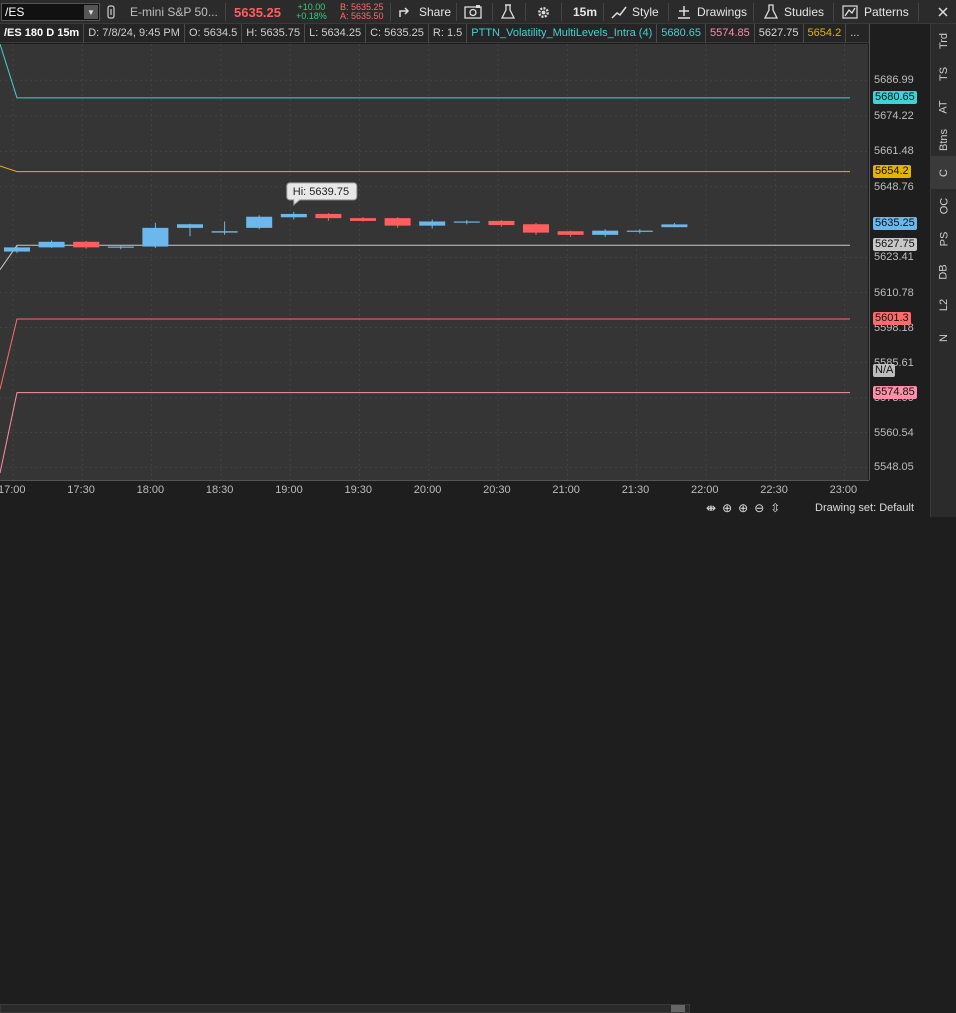 This screenshot has width=956, height=1013. I want to click on gear-icon, so click(543, 12).